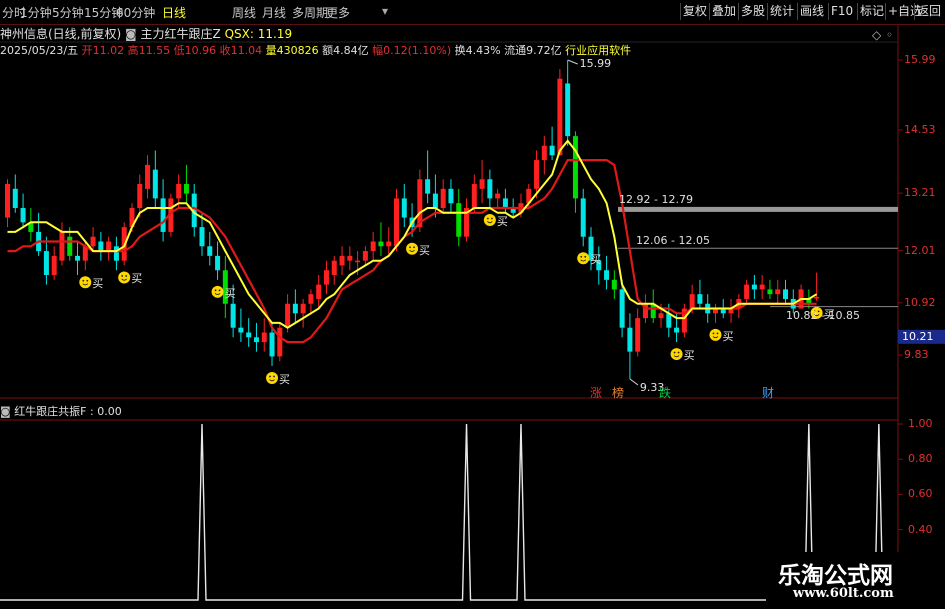 This screenshot has width=945, height=609. What do you see at coordinates (274, 12) in the screenshot?
I see `timeframe-tab-7: 月线` at bounding box center [274, 12].